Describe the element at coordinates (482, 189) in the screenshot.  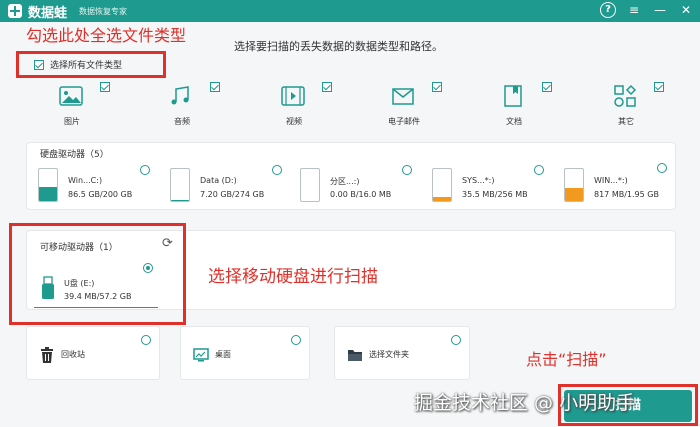
I see `drive-item: SYS...*:) 35.5 MB/256 MB` at that location.